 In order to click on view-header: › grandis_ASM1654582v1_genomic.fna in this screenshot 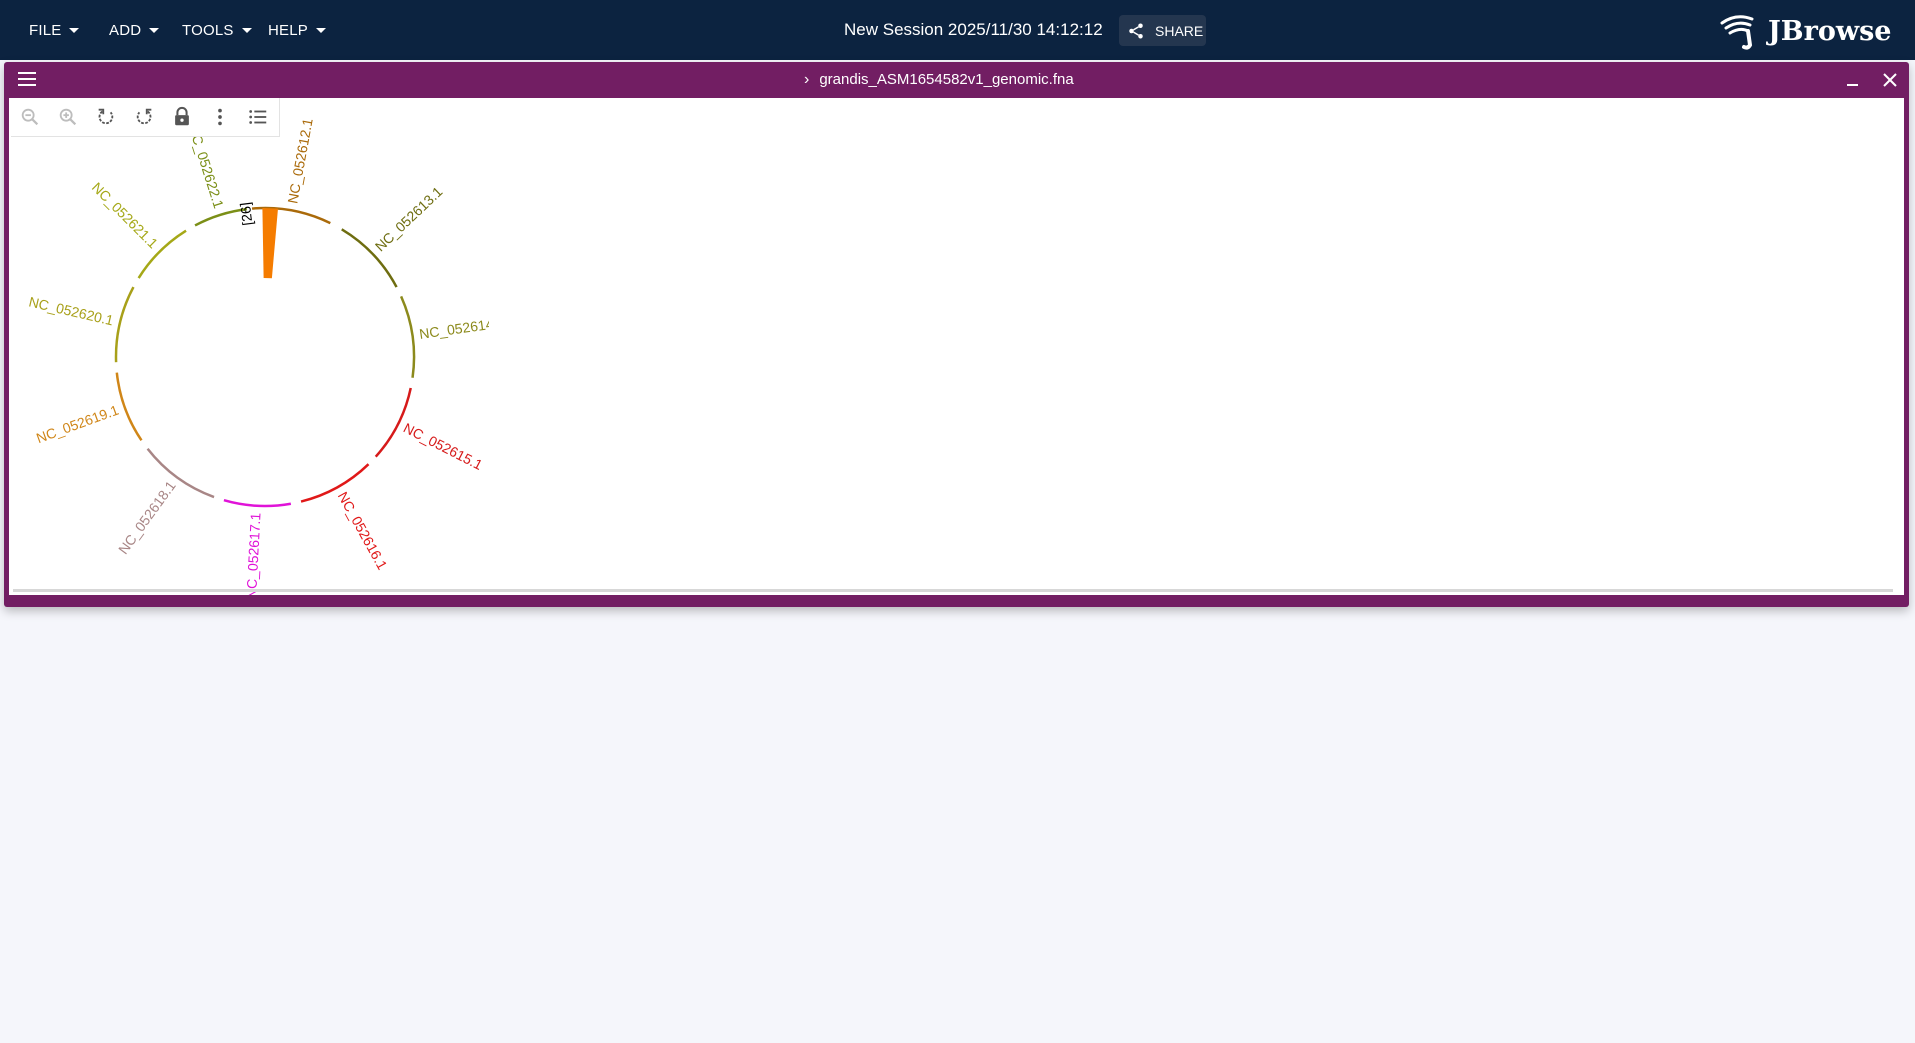, I will do `click(956, 80)`.